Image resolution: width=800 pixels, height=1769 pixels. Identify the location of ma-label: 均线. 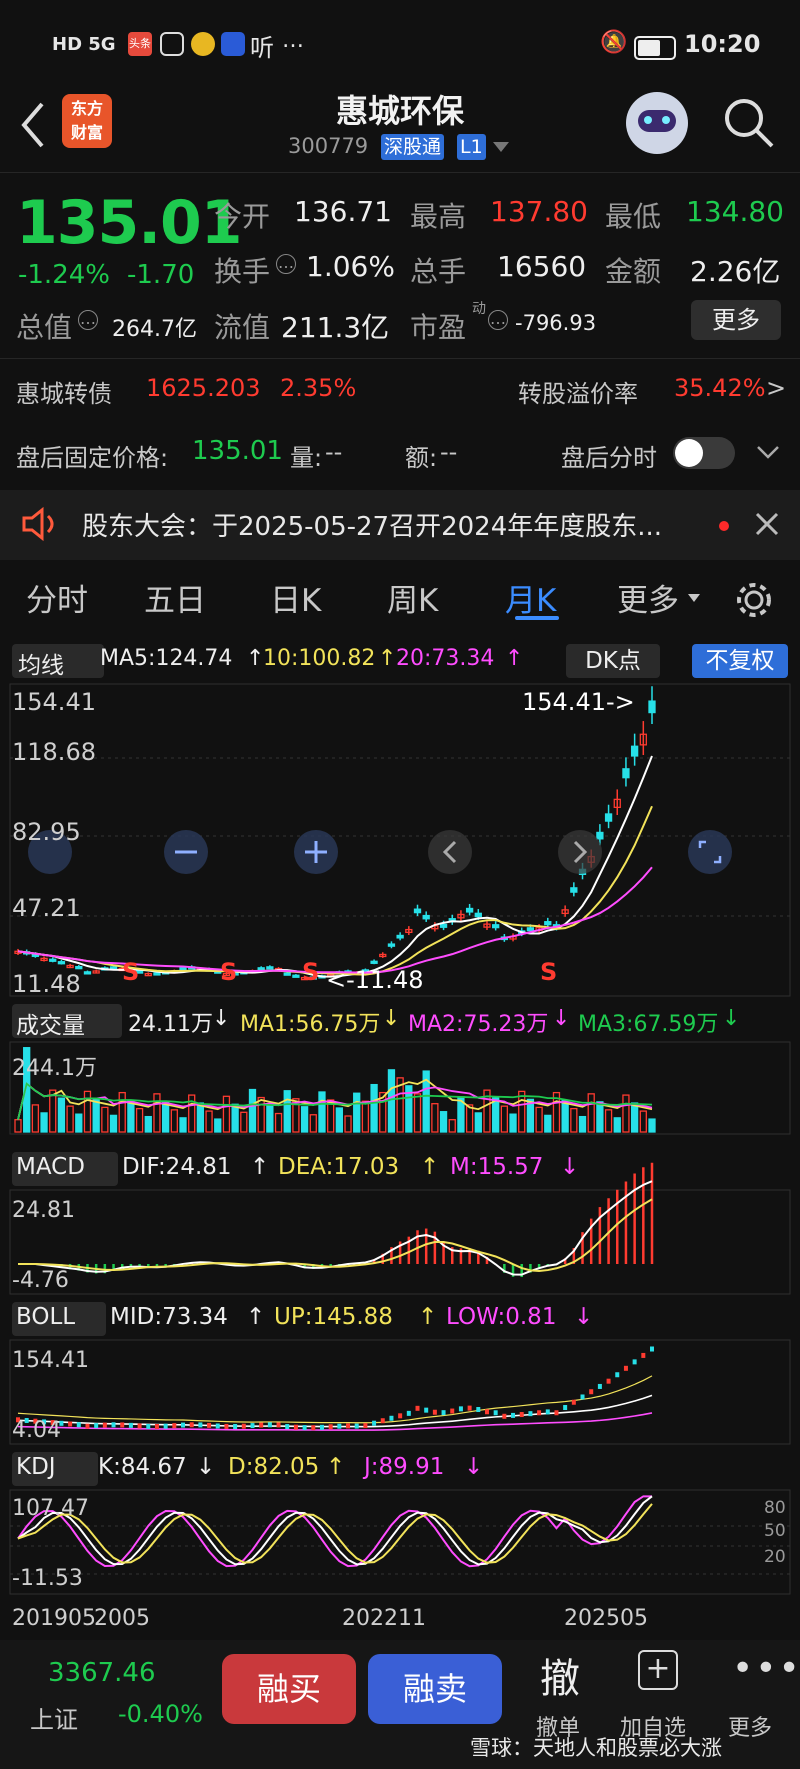
(41, 666).